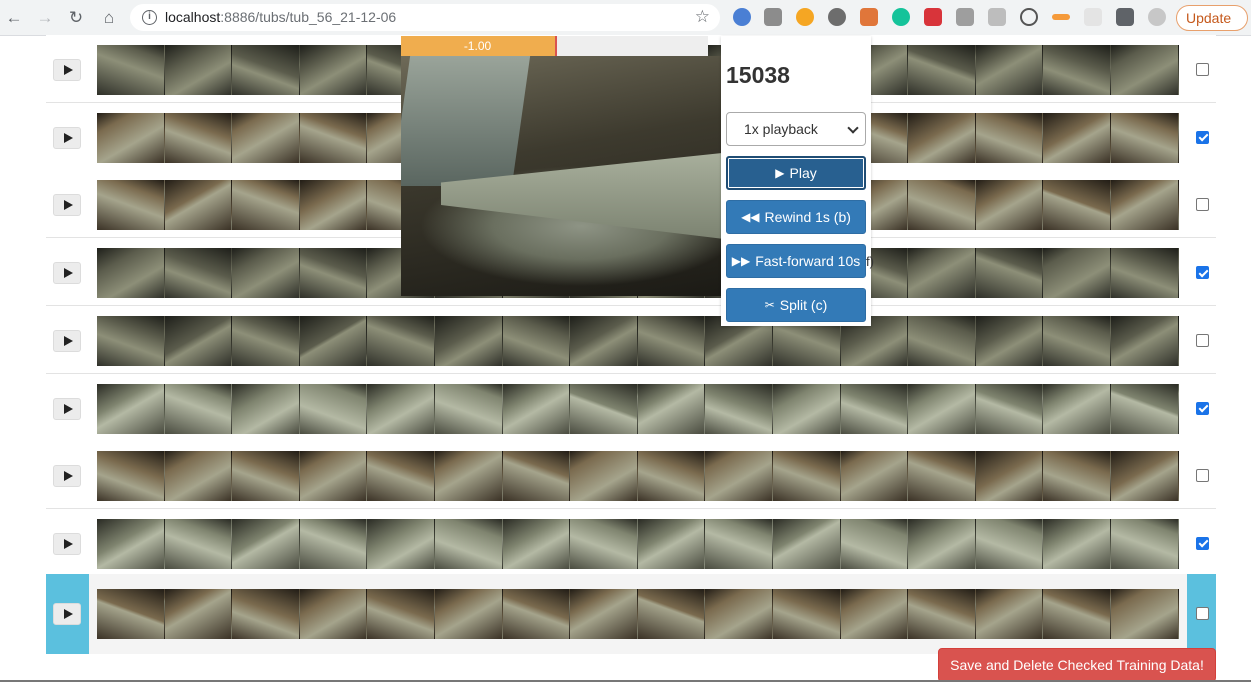  Describe the element at coordinates (45, 18) in the screenshot. I see `forward-icon: →` at that location.